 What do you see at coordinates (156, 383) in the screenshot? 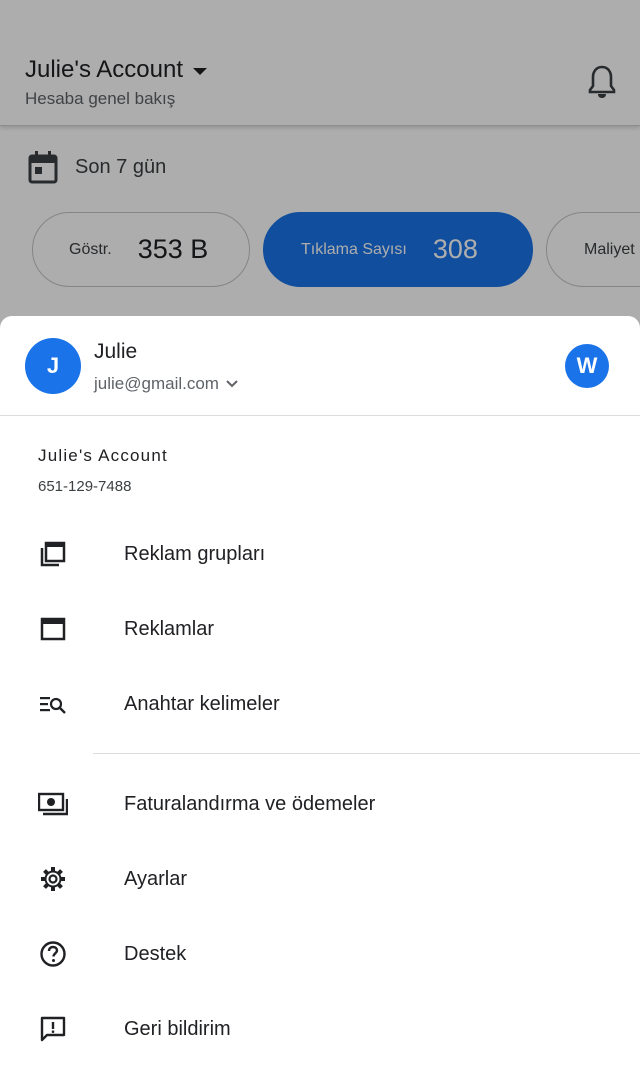
I see `user-email: julie@gmail.com` at bounding box center [156, 383].